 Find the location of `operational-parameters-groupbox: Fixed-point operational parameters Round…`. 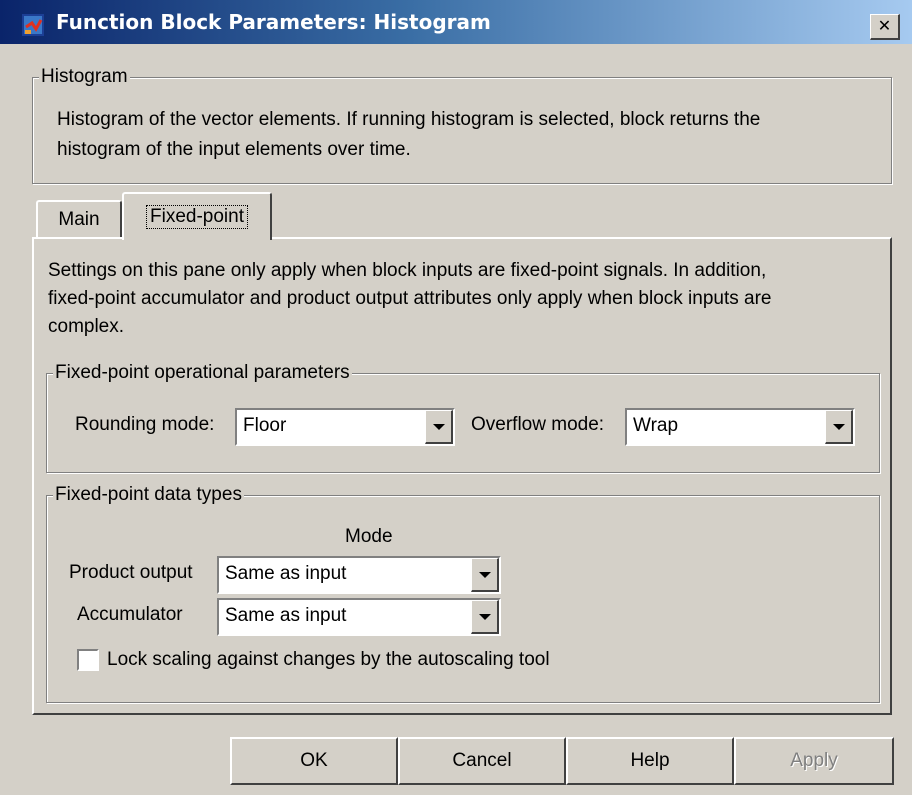

operational-parameters-groupbox: Fixed-point operational parameters Round… is located at coordinates (463, 417).